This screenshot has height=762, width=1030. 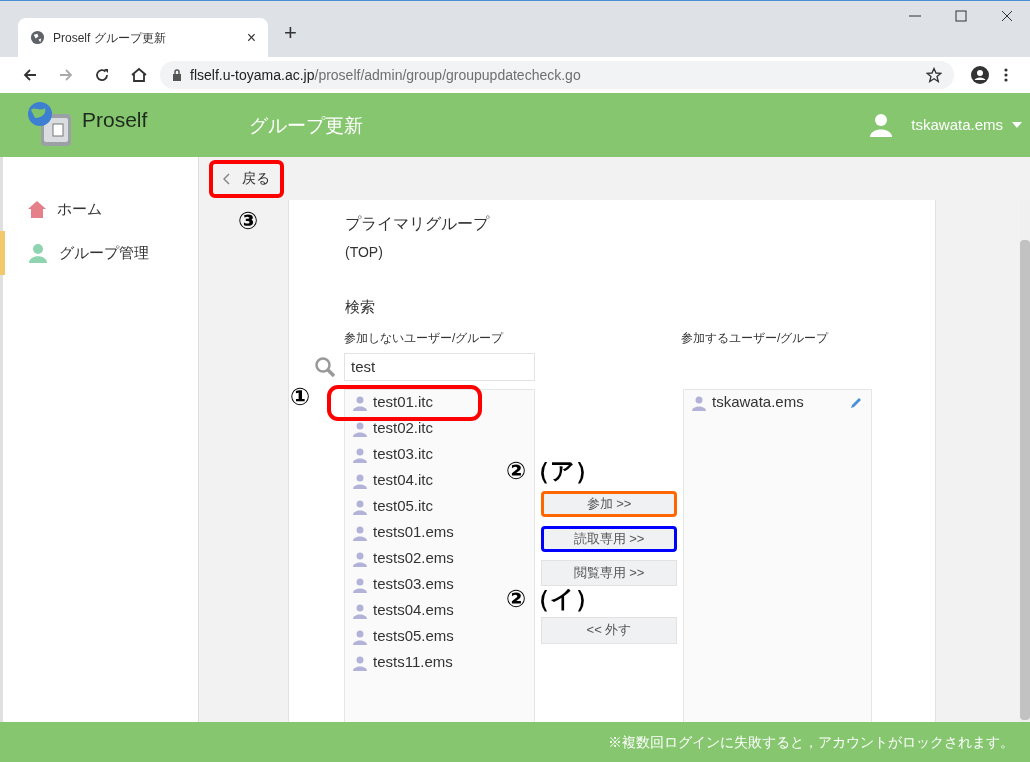 What do you see at coordinates (755, 338) in the screenshot?
I see `list-heading: 参加するユーザー/グループ` at bounding box center [755, 338].